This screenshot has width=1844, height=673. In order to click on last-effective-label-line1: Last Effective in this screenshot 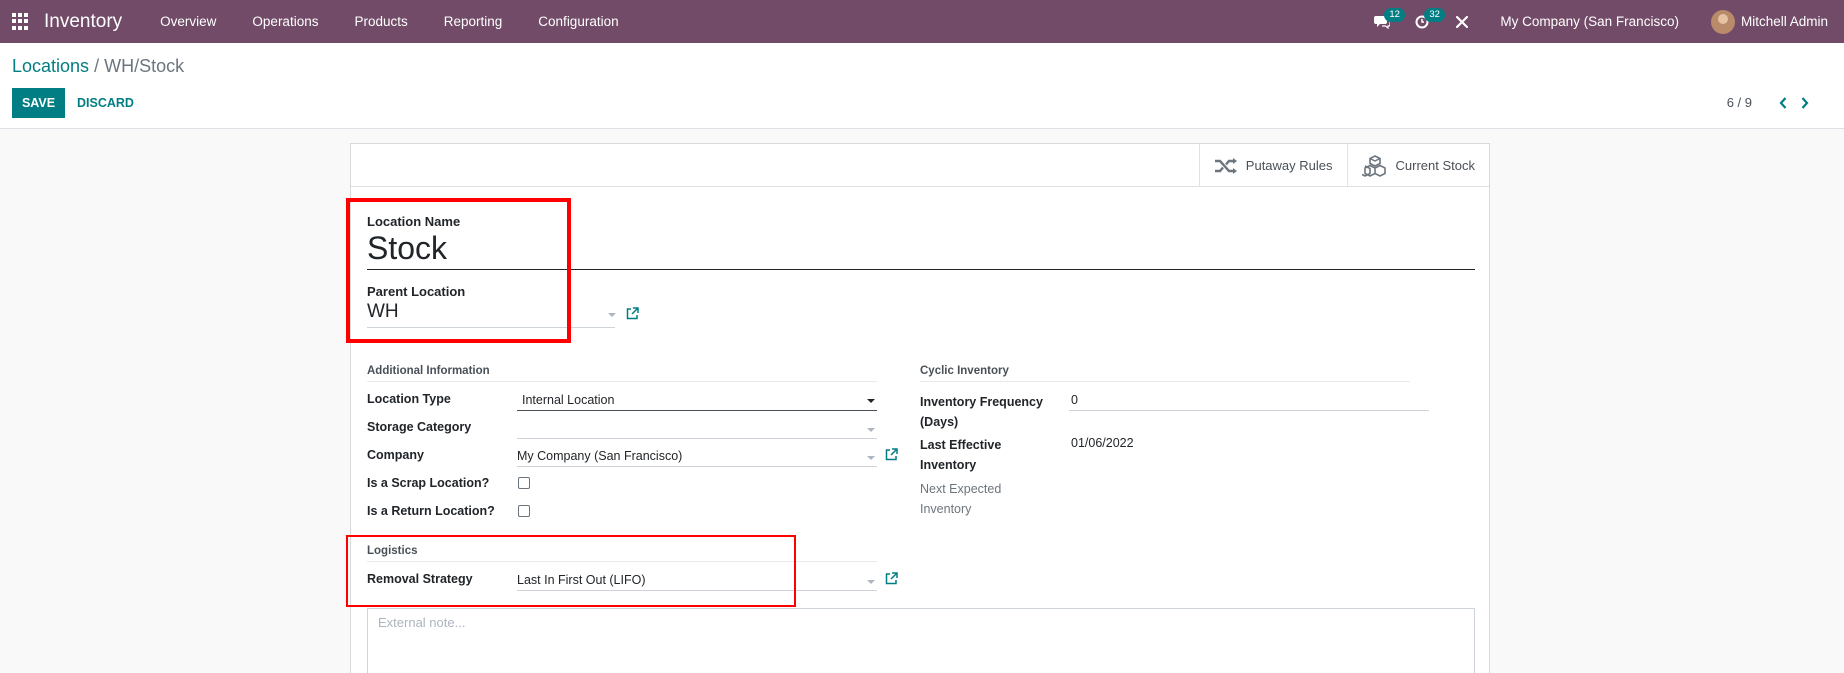, I will do `click(961, 445)`.